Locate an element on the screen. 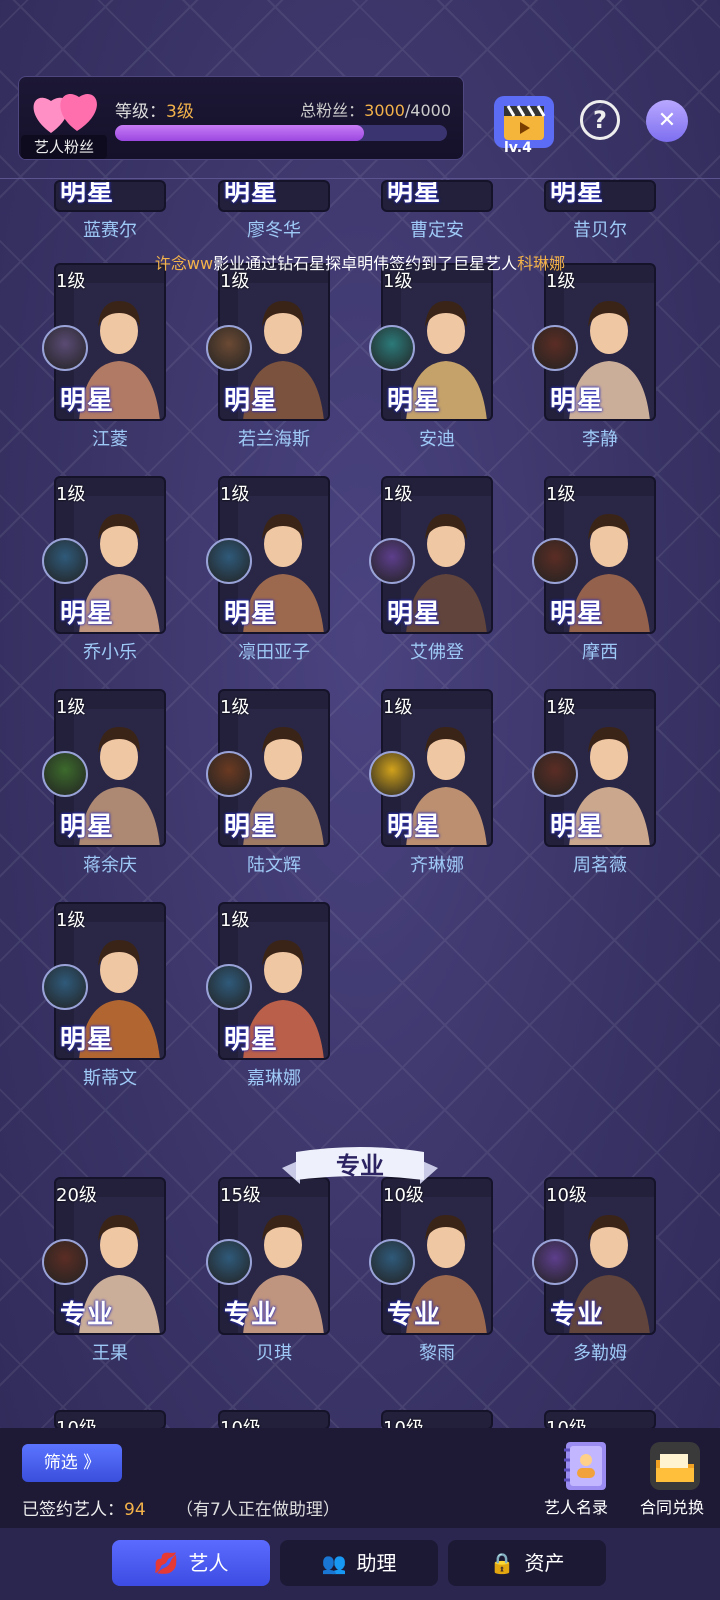  fans-progress-fill is located at coordinates (239, 133).